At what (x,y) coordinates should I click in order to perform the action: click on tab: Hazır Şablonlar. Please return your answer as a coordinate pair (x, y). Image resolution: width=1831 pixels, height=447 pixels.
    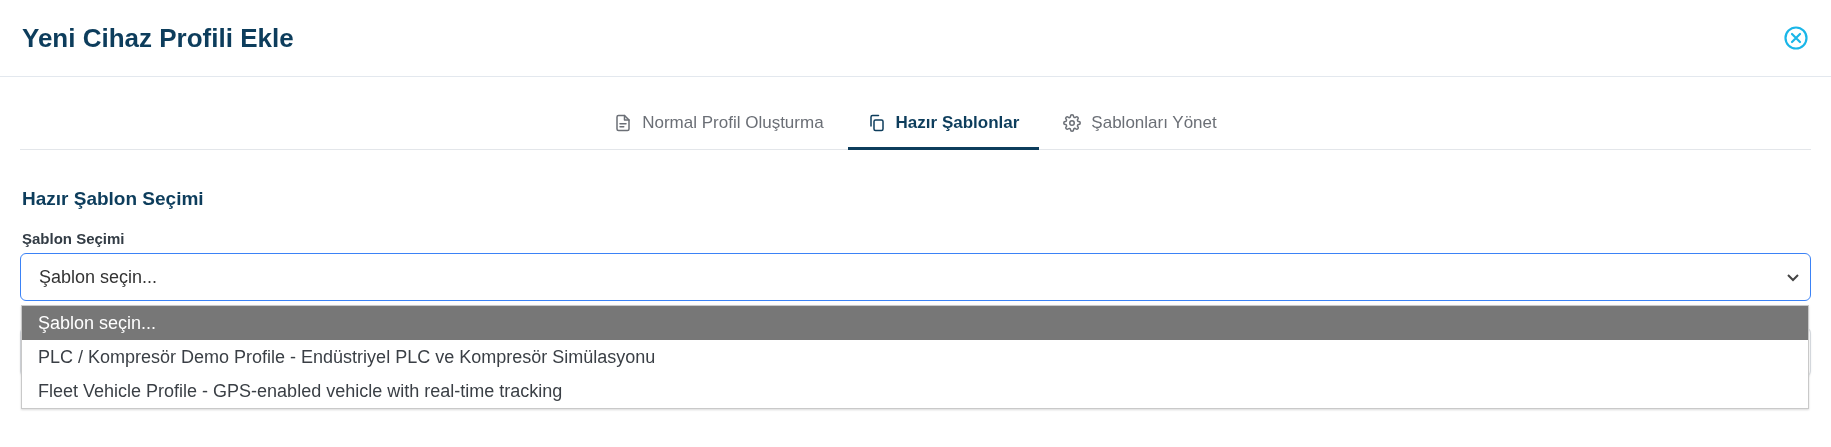
    Looking at the image, I should click on (943, 125).